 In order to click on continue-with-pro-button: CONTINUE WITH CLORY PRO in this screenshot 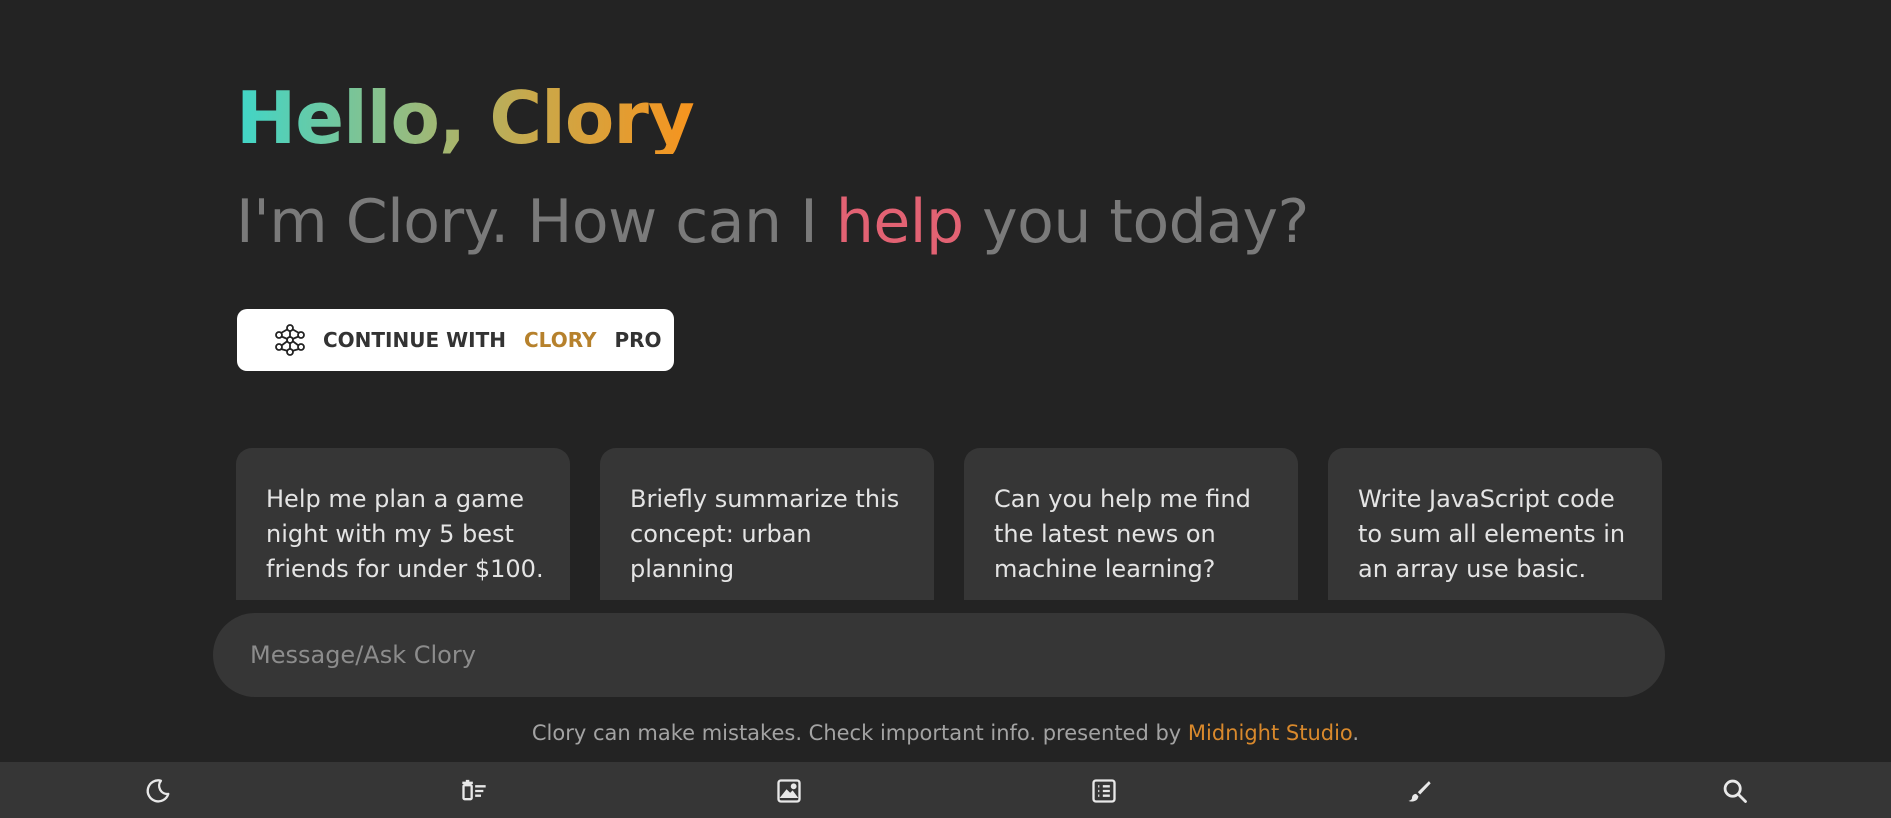, I will do `click(455, 340)`.